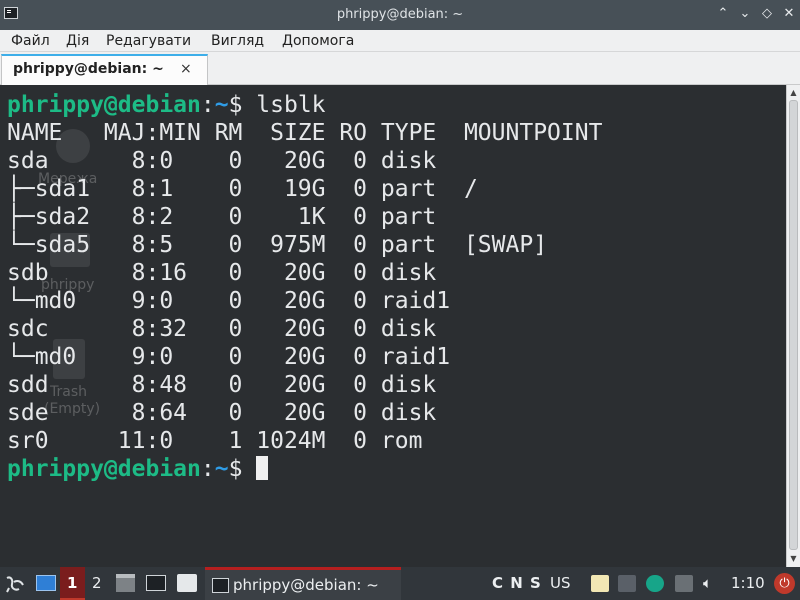 The width and height of the screenshot is (800, 600). I want to click on file-manager-icon, so click(125, 583).